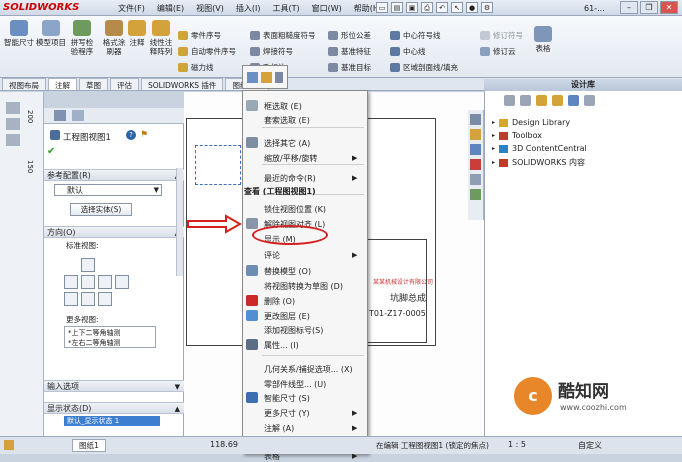 Image resolution: width=682 pixels, height=462 pixels. Describe the element at coordinates (281, 345) in the screenshot. I see `context-menu-item: 属性... (I)` at that location.